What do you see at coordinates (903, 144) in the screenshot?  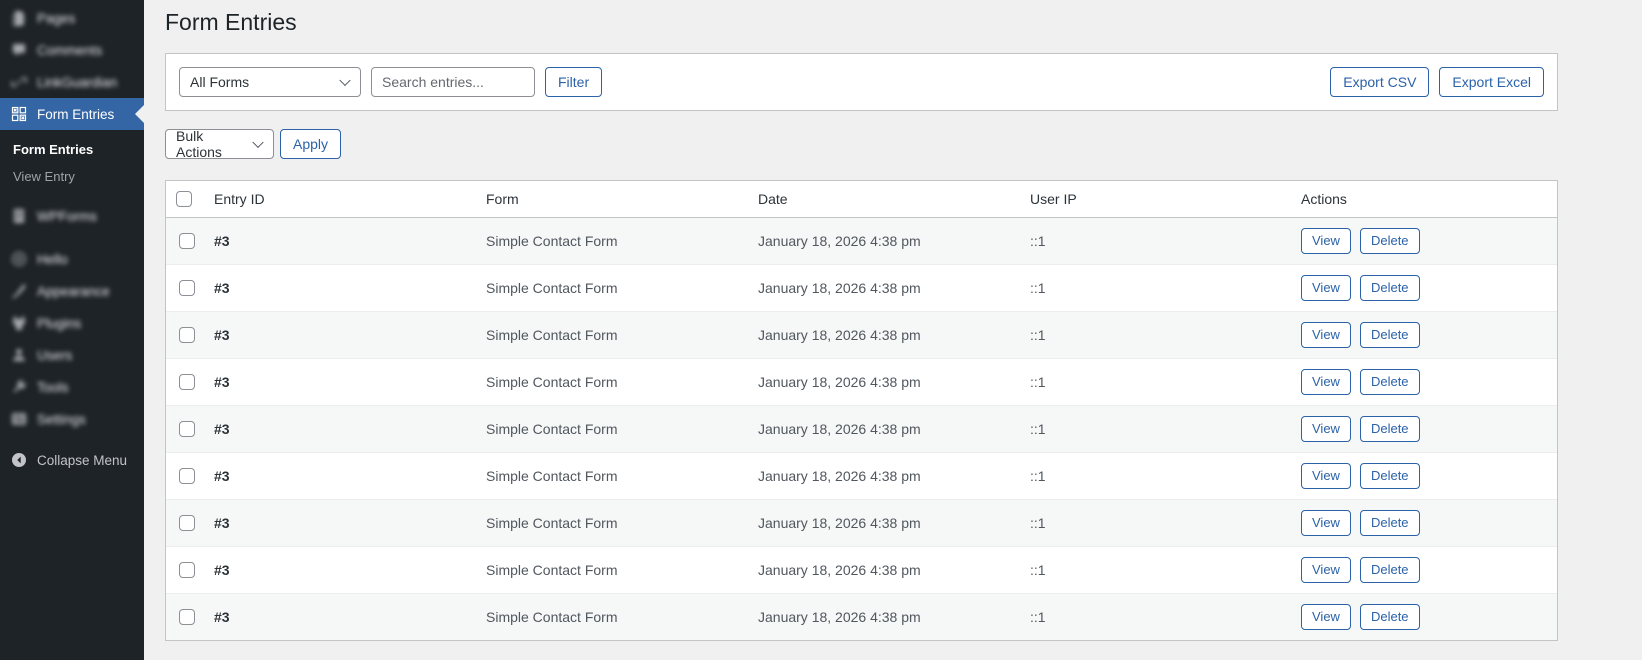 I see `bulk-actions-bar: Bulk Actions Apply` at bounding box center [903, 144].